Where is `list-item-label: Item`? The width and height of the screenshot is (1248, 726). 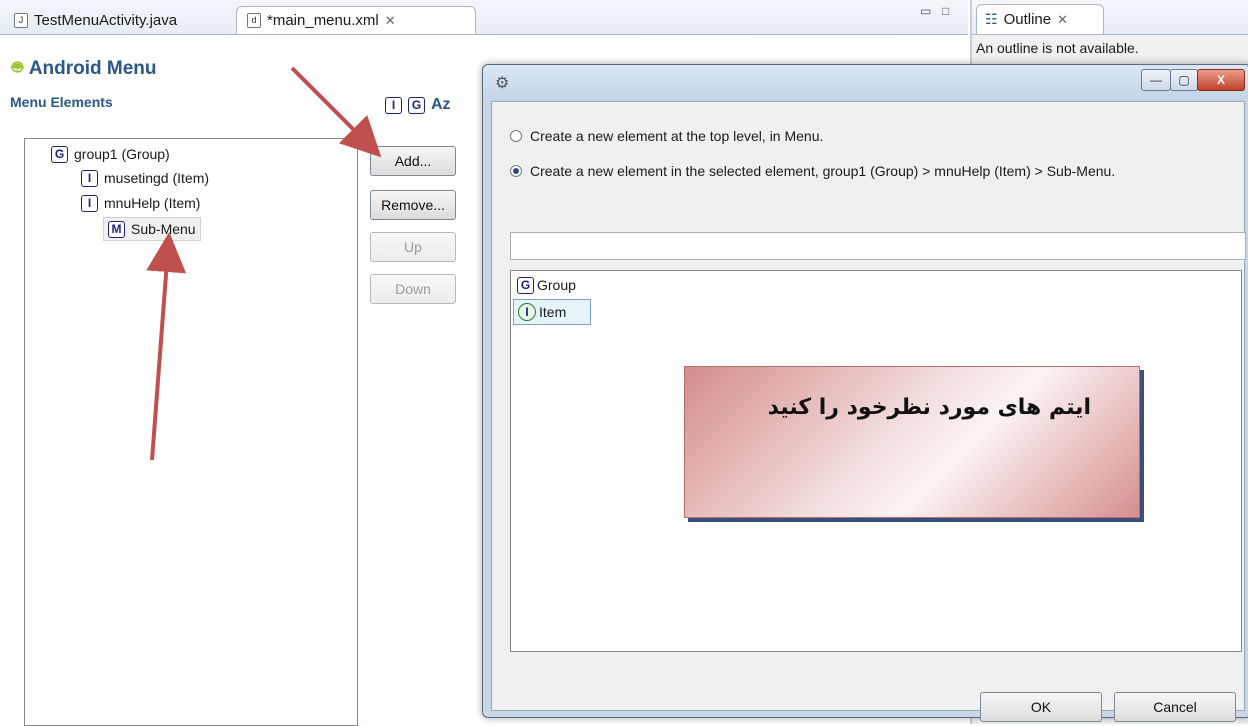
list-item-label: Item is located at coordinates (553, 312).